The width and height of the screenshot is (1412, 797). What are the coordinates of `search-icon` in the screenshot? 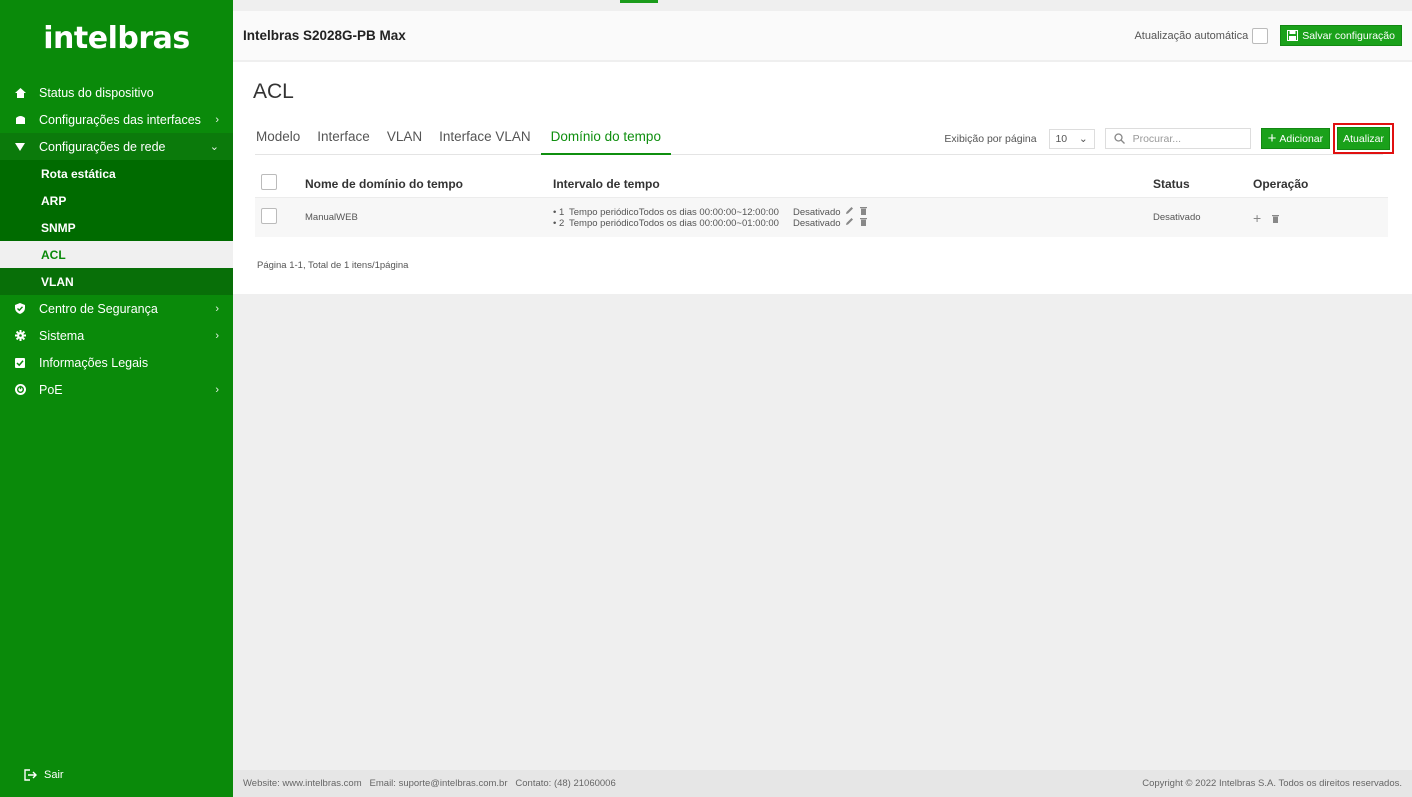 It's located at (1119, 138).